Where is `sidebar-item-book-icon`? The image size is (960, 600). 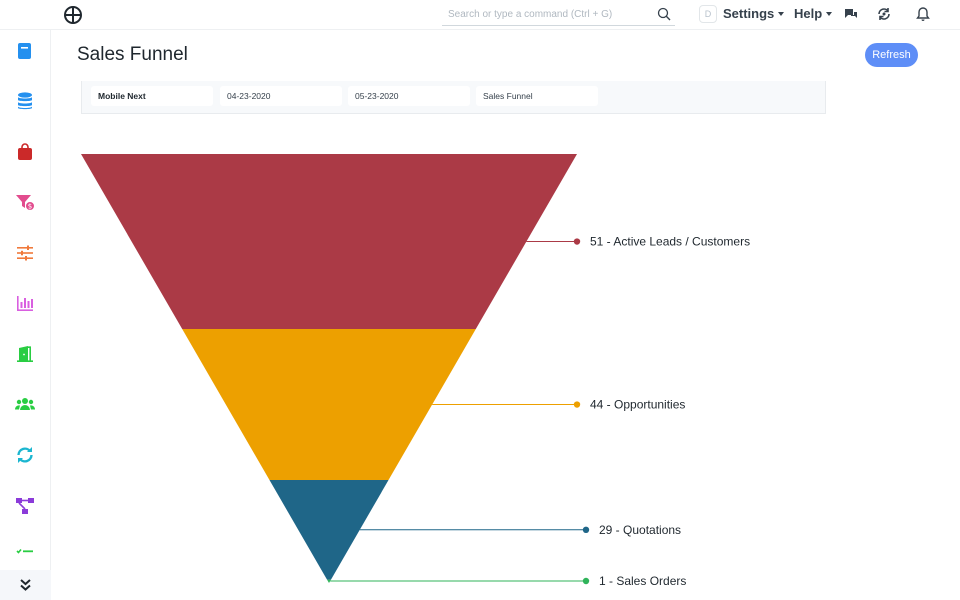
sidebar-item-book-icon is located at coordinates (25, 51).